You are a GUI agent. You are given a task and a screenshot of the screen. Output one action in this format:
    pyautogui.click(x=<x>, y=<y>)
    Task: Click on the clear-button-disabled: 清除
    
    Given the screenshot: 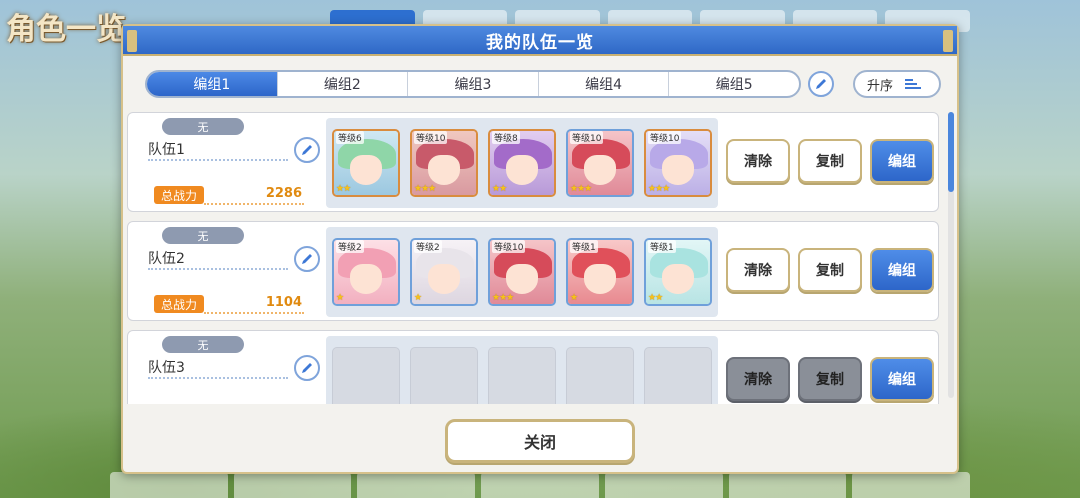 What is the action you would take?
    pyautogui.click(x=758, y=379)
    